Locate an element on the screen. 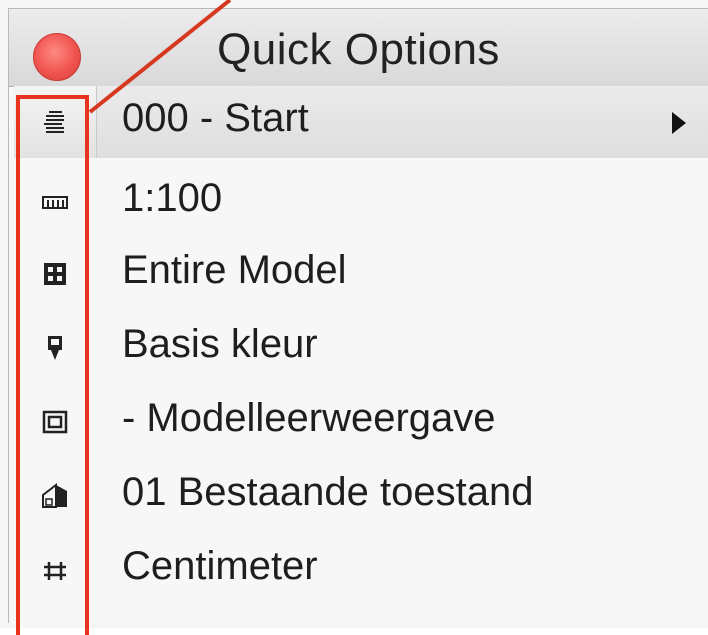 The image size is (708, 635). option-row-dimension: Centimeter is located at coordinates (361, 570).